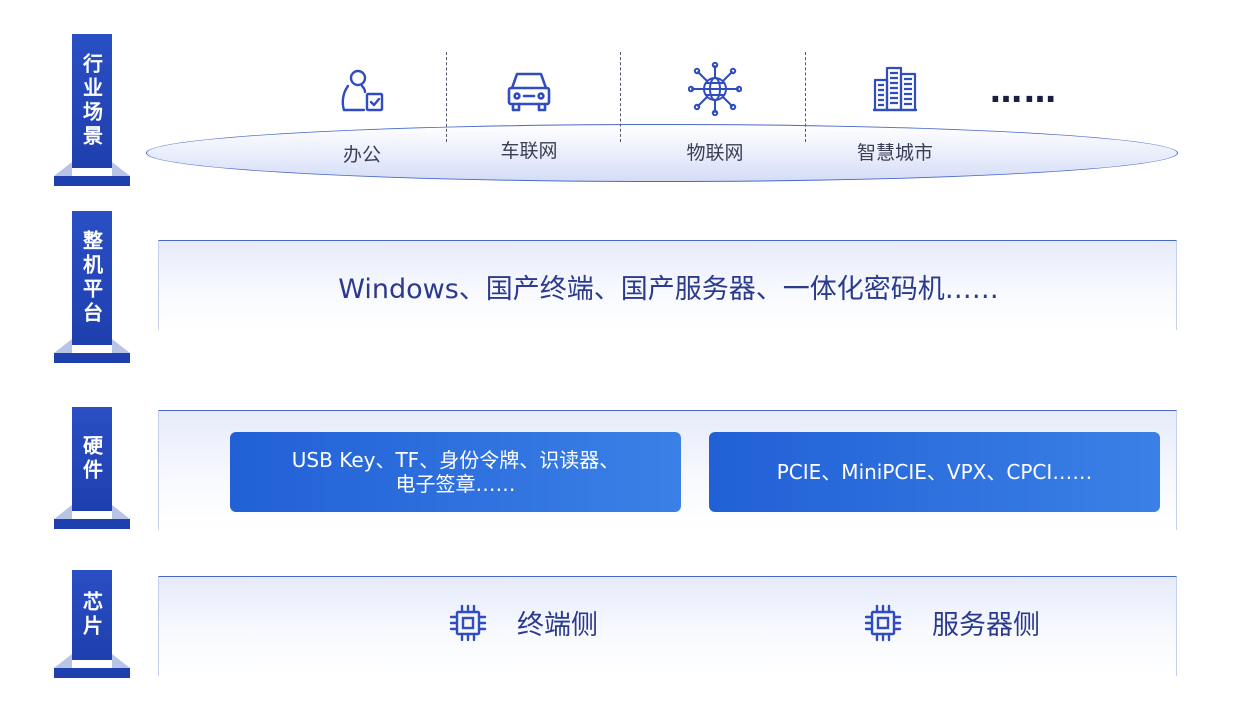 Image resolution: width=1249 pixels, height=713 pixels. What do you see at coordinates (894, 153) in the screenshot?
I see `scenario-label: 智慧城市` at bounding box center [894, 153].